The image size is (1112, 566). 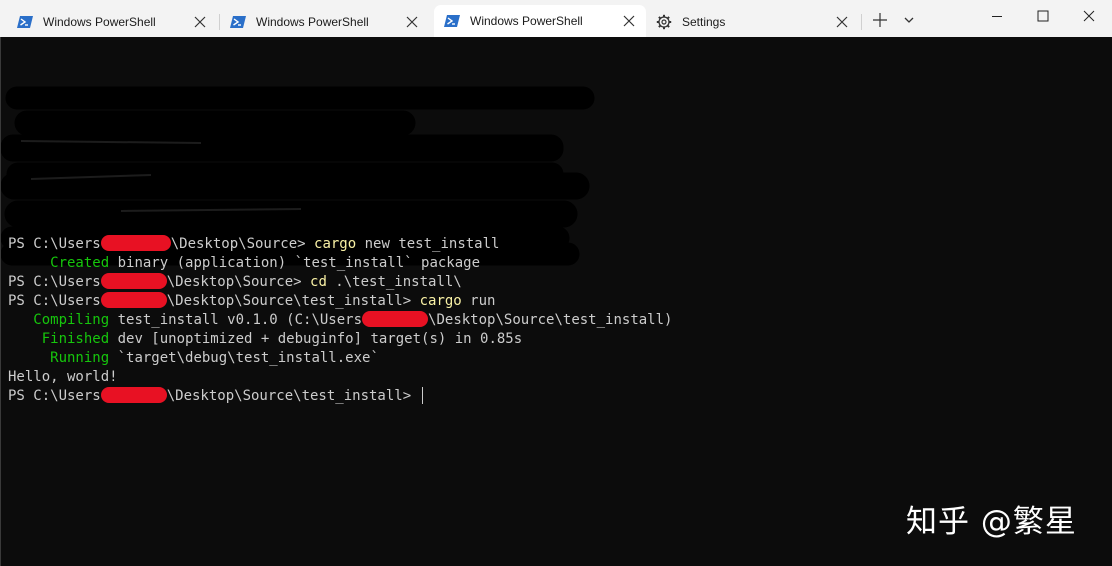 I want to click on command-args: .\test_install\, so click(x=394, y=282).